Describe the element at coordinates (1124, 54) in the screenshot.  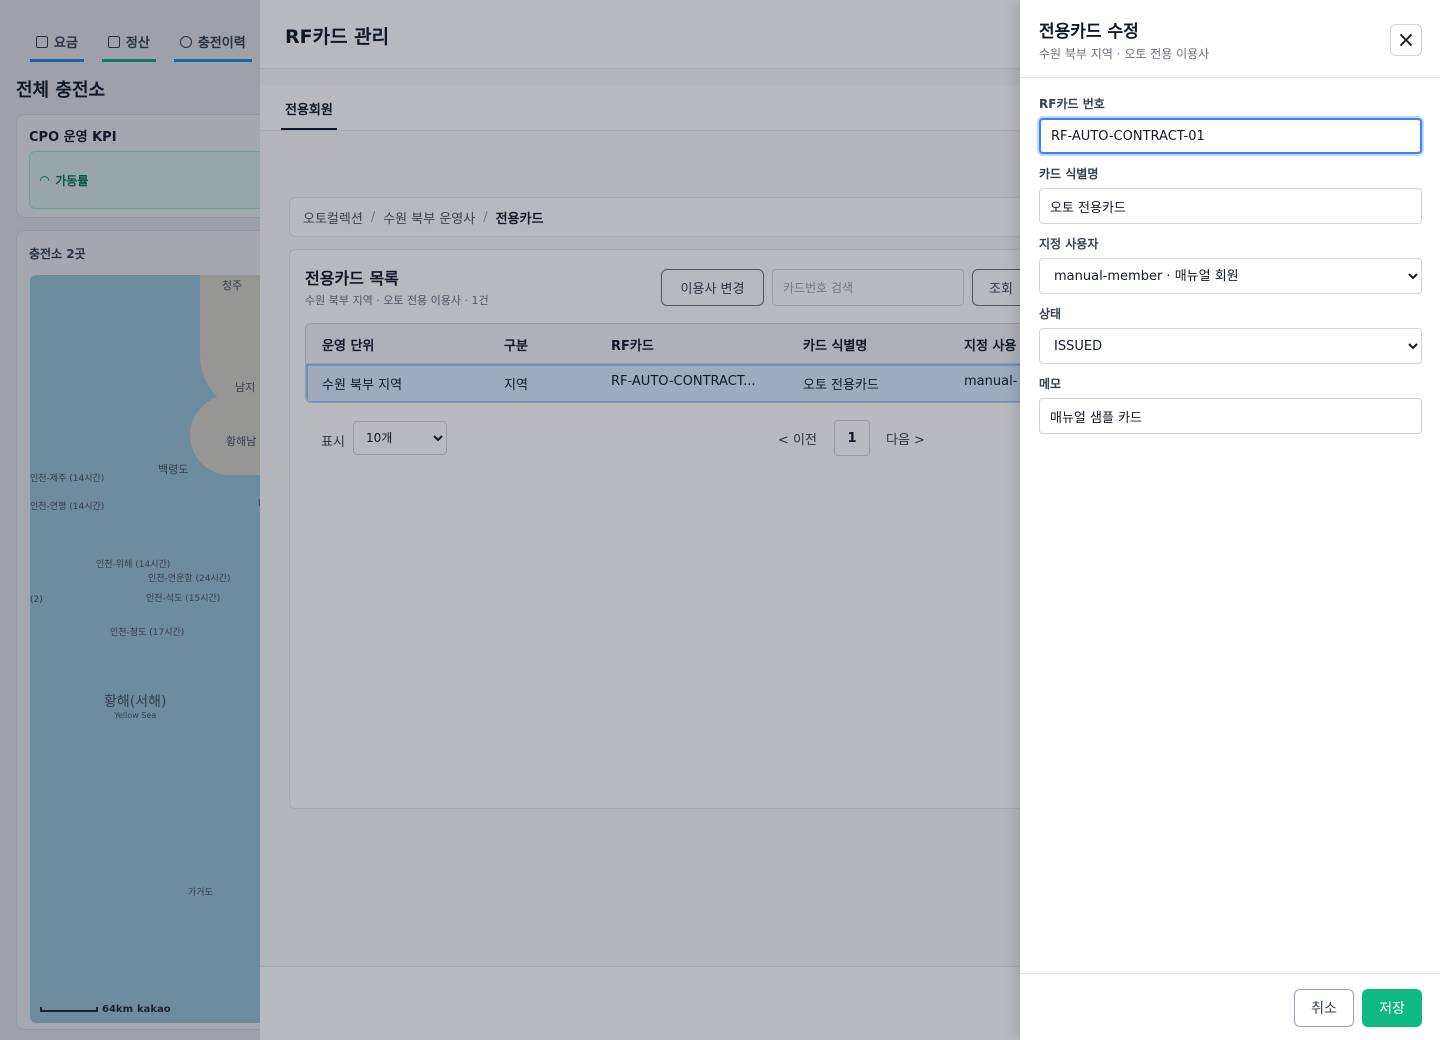
I see `drawer-subtitle: 수원 북부 지역 · 오토 전용 이용사` at that location.